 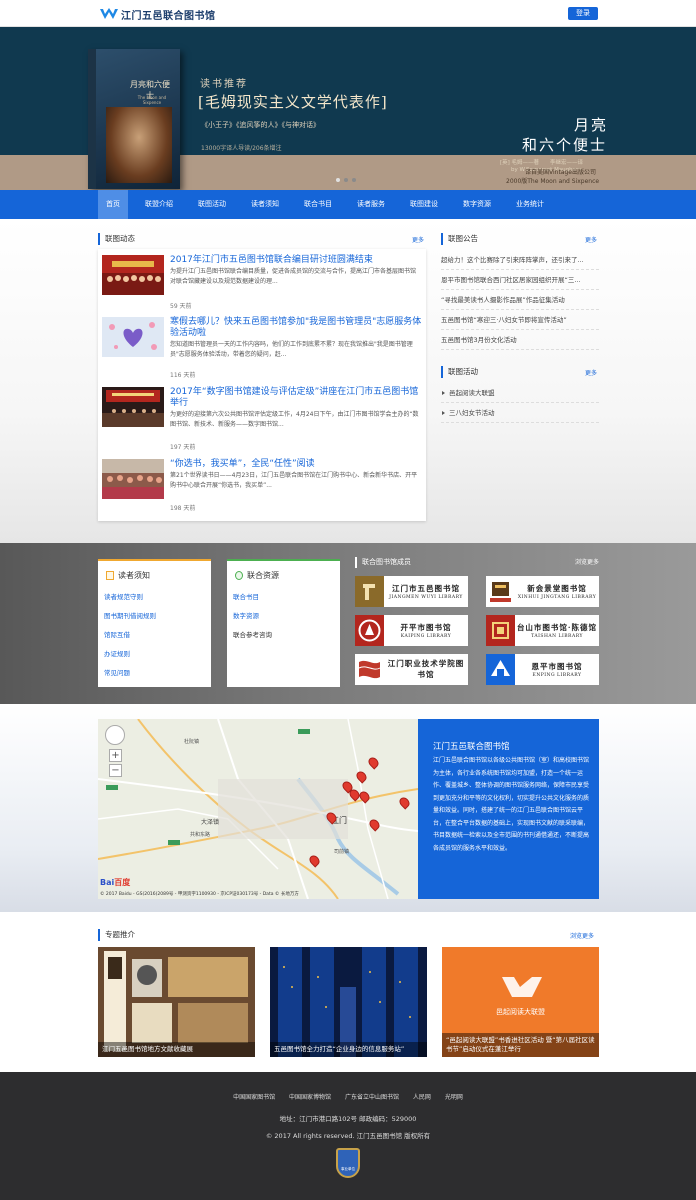 I want to click on badge-label: 事业单位, so click(x=348, y=1169).